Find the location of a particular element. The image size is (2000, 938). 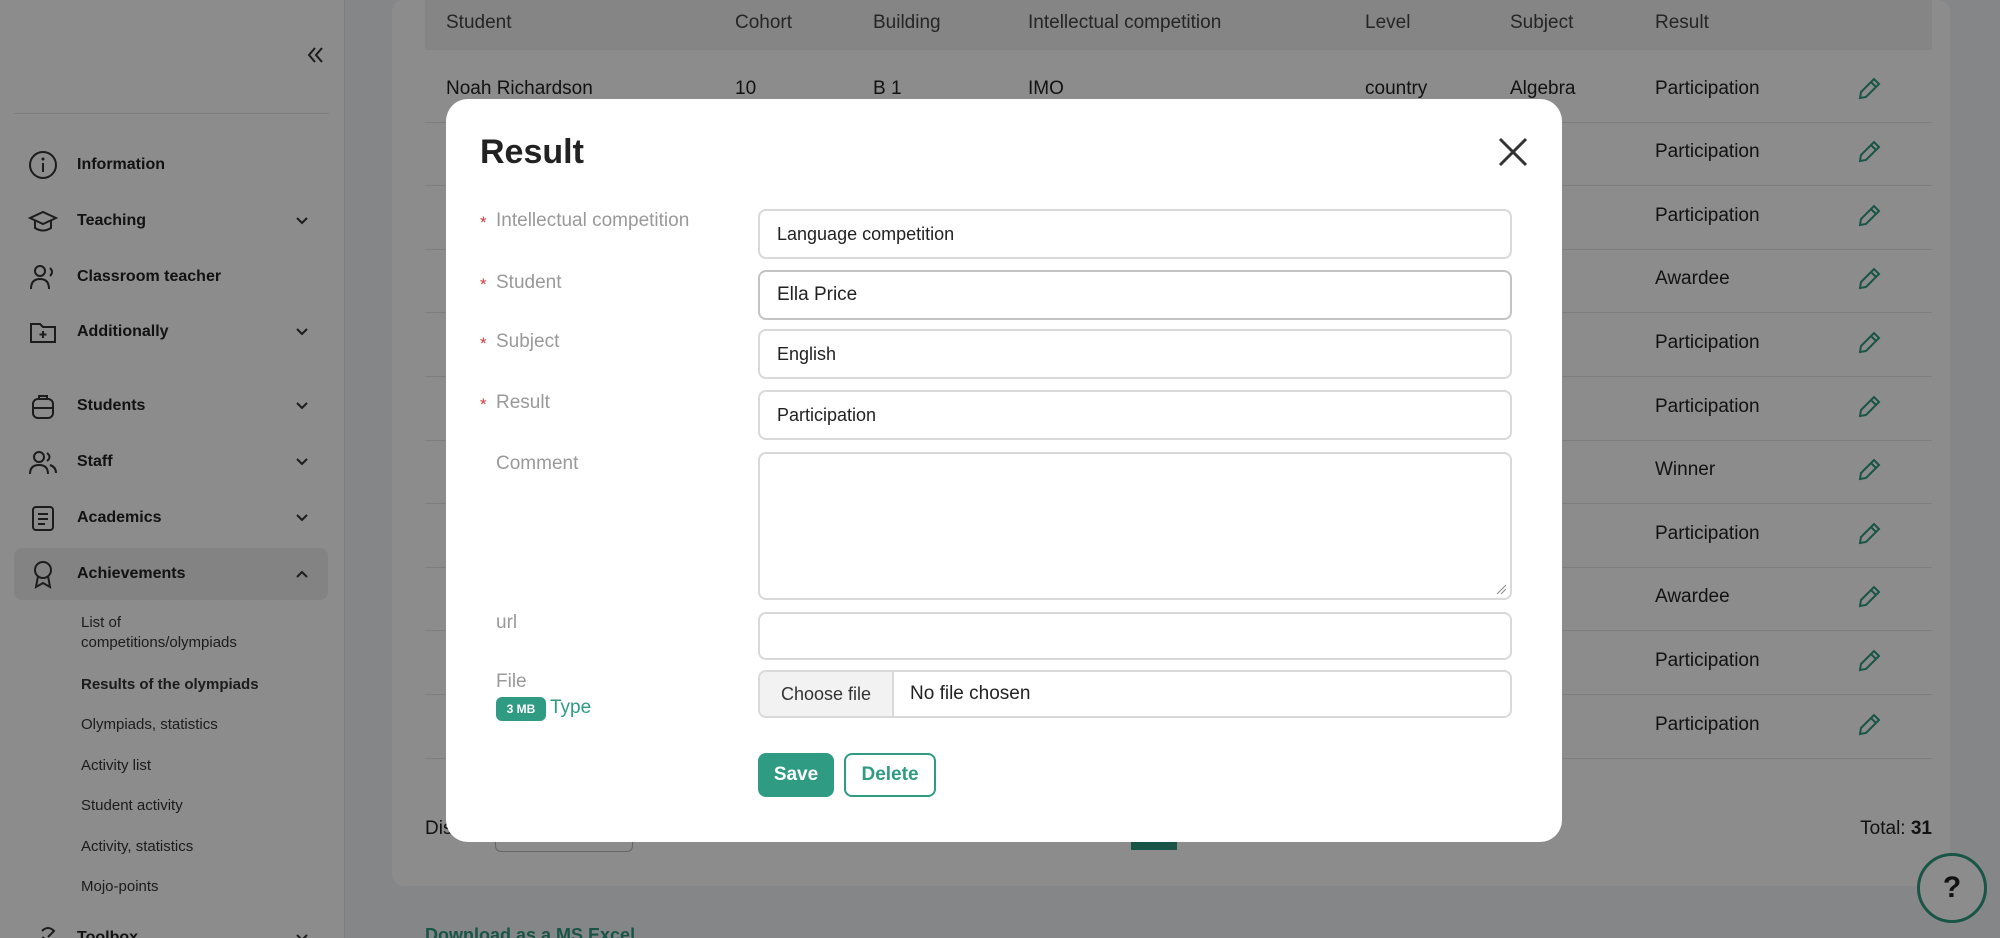

file-status: No file chosen is located at coordinates (970, 693).